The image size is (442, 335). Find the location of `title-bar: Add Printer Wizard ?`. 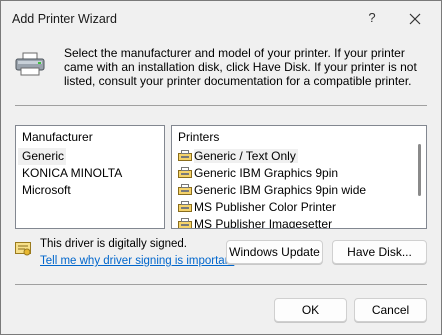

title-bar: Add Printer Wizard ? is located at coordinates (221, 19).